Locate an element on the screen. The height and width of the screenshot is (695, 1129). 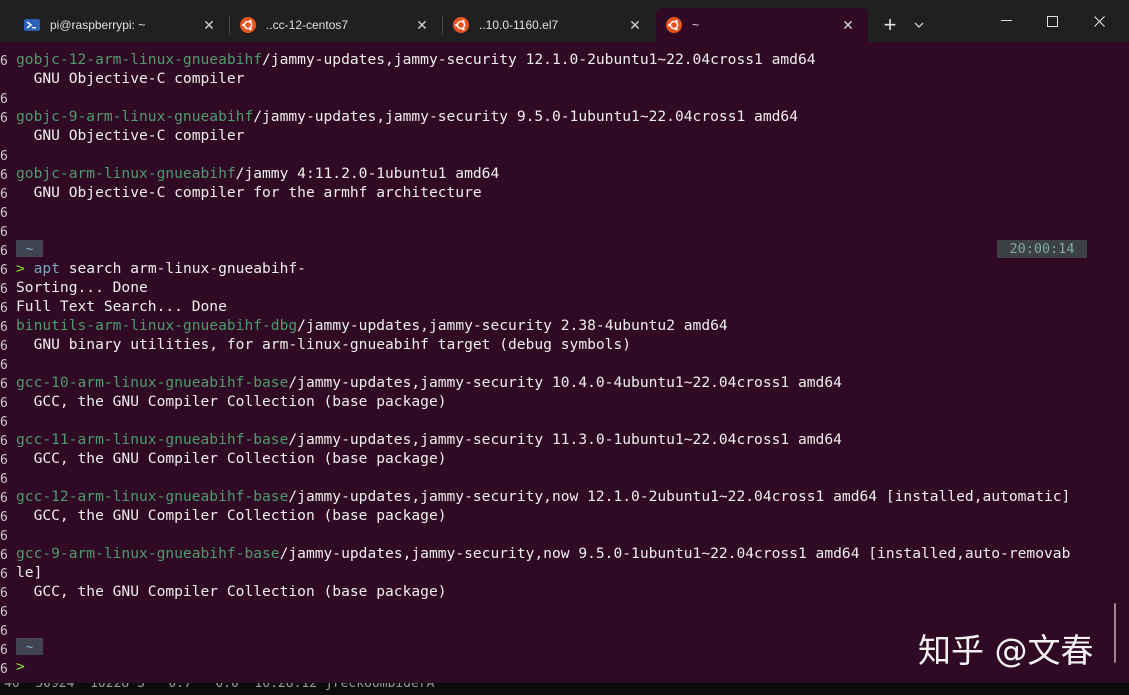
minimize-icon is located at coordinates (1006, 20).